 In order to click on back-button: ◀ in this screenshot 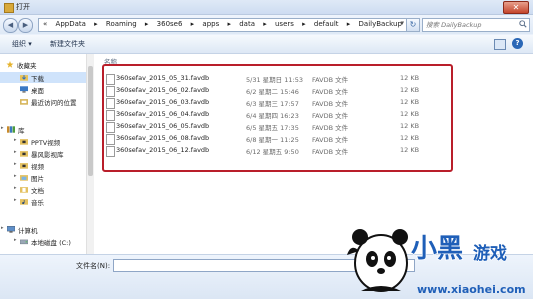, I will do `click(10, 25)`.